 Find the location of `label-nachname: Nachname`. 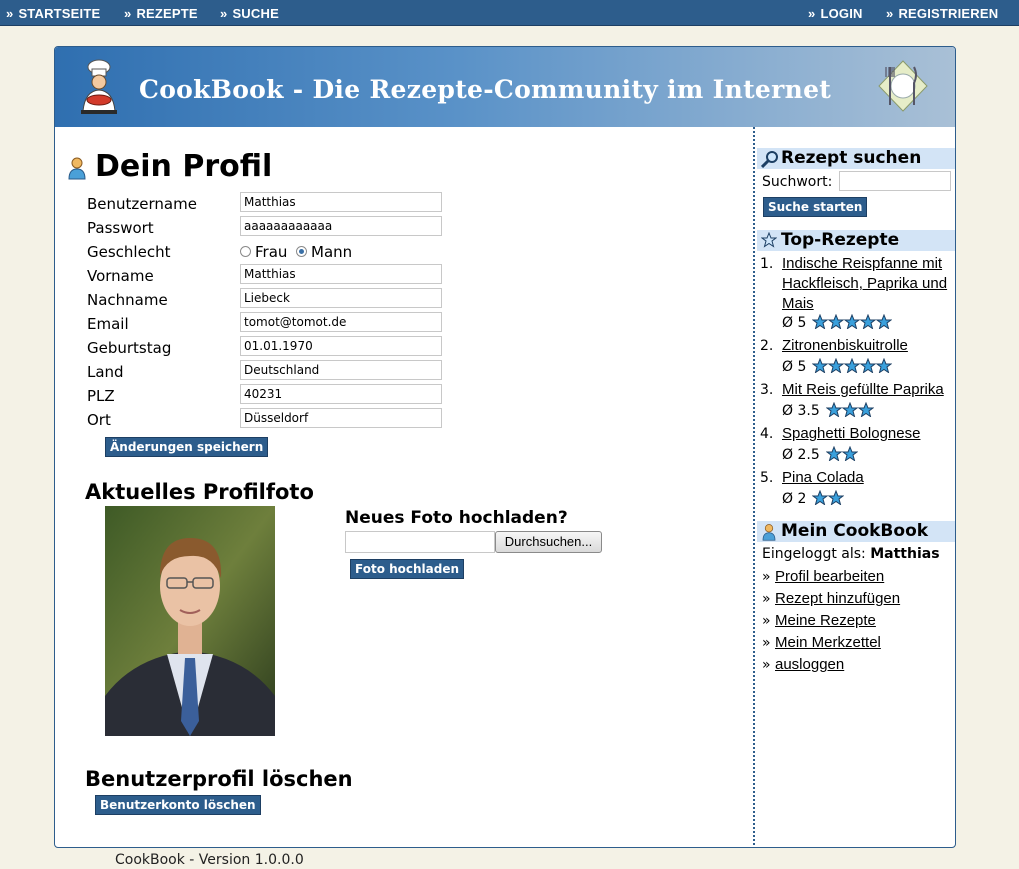

label-nachname: Nachname is located at coordinates (127, 300).